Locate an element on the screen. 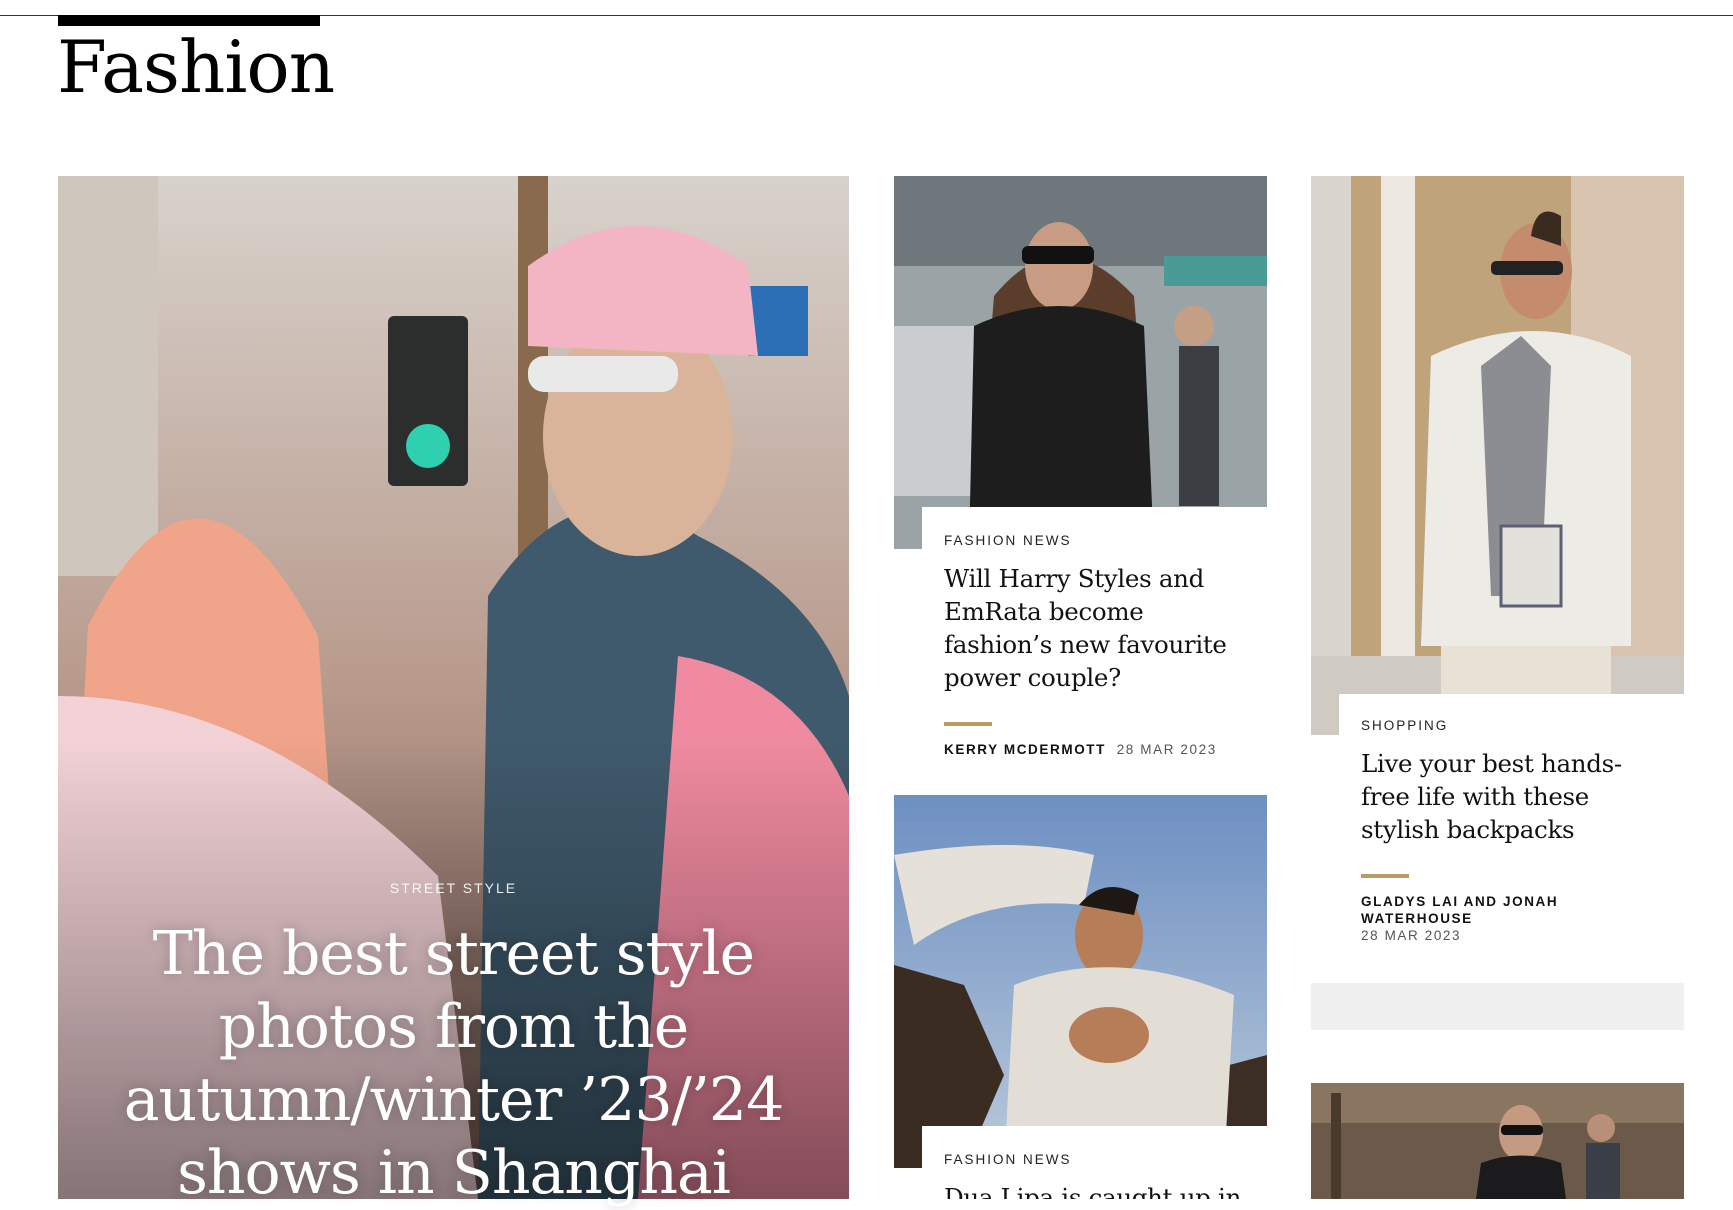 This screenshot has height=1210, width=1733. ad-placeholder is located at coordinates (1497, 1006).